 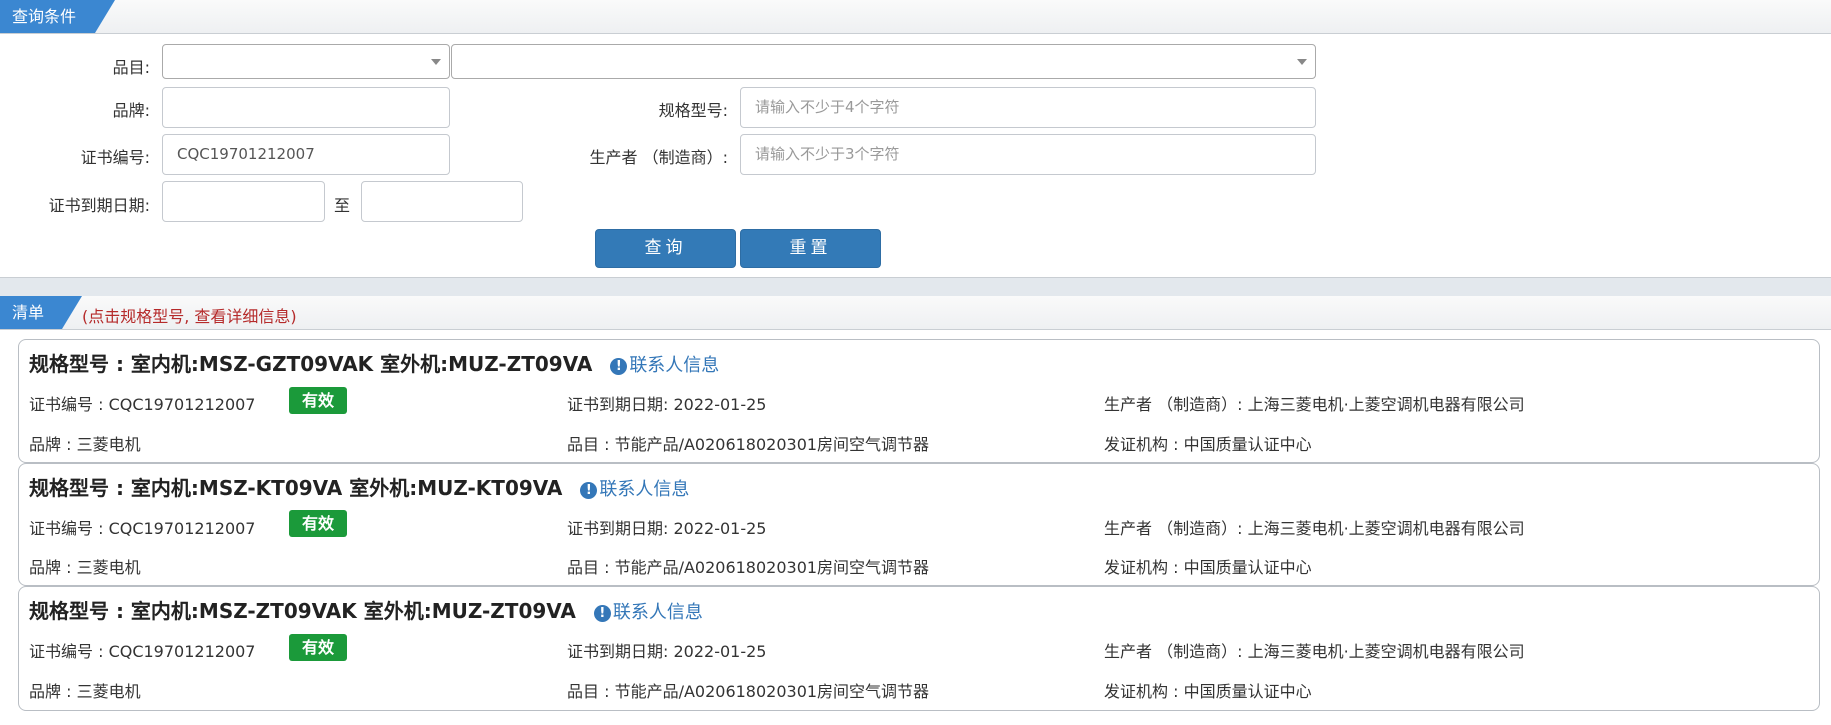 What do you see at coordinates (1028, 154) in the screenshot?
I see `manufacturer-input: 请输入不少于3个字符` at bounding box center [1028, 154].